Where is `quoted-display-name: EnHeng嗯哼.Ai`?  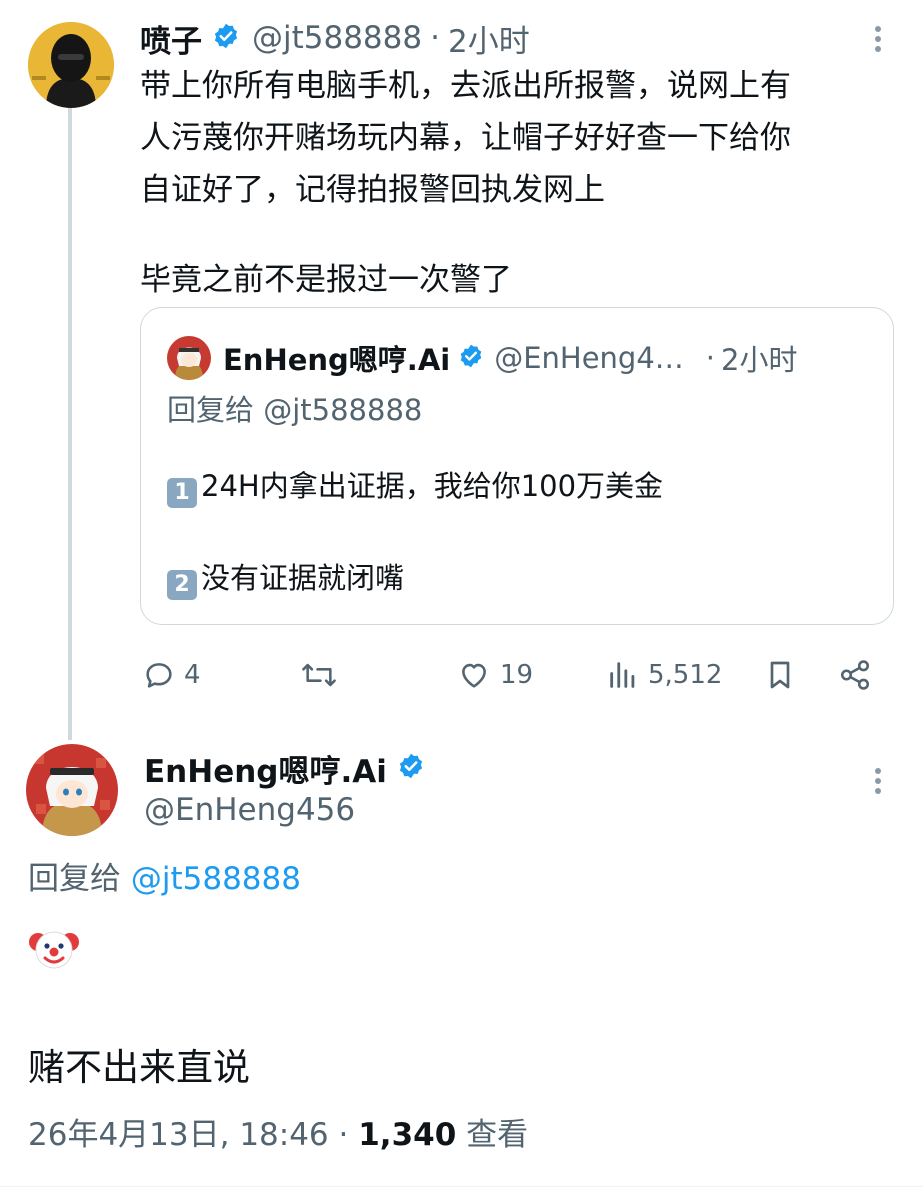
quoted-display-name: EnHeng嗯哼.Ai is located at coordinates (337, 360).